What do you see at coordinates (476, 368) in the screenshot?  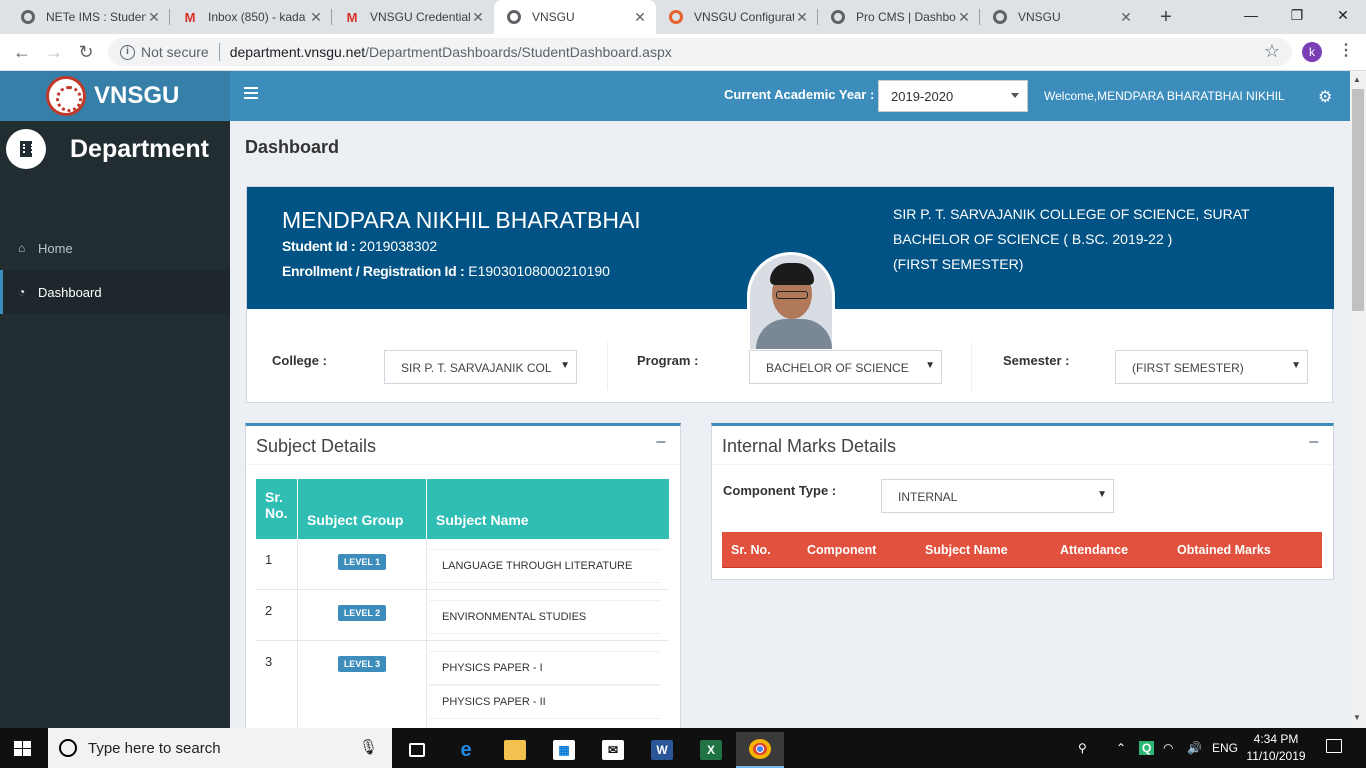 I see `college-select-value: SIR P. T. SARVAJANIK COL` at bounding box center [476, 368].